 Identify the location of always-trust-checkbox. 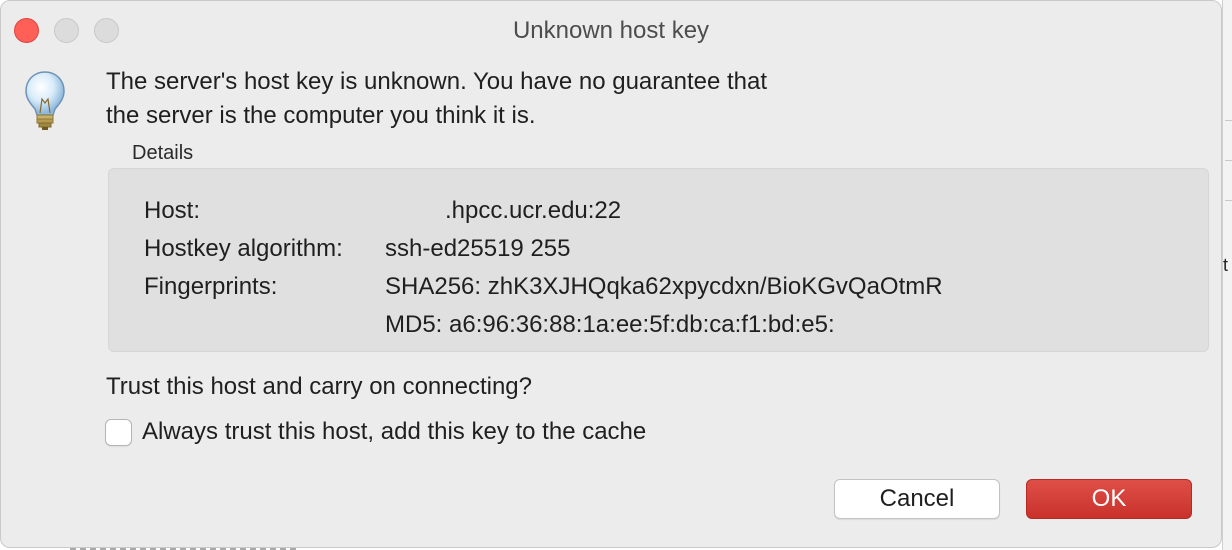
(118, 432).